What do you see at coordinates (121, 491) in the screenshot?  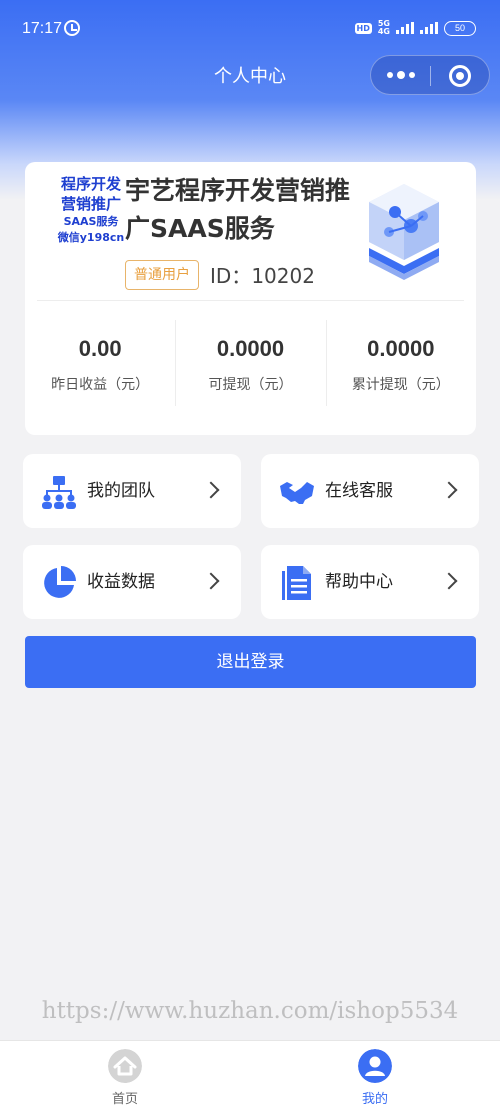 I see `menu-label: 我的团队` at bounding box center [121, 491].